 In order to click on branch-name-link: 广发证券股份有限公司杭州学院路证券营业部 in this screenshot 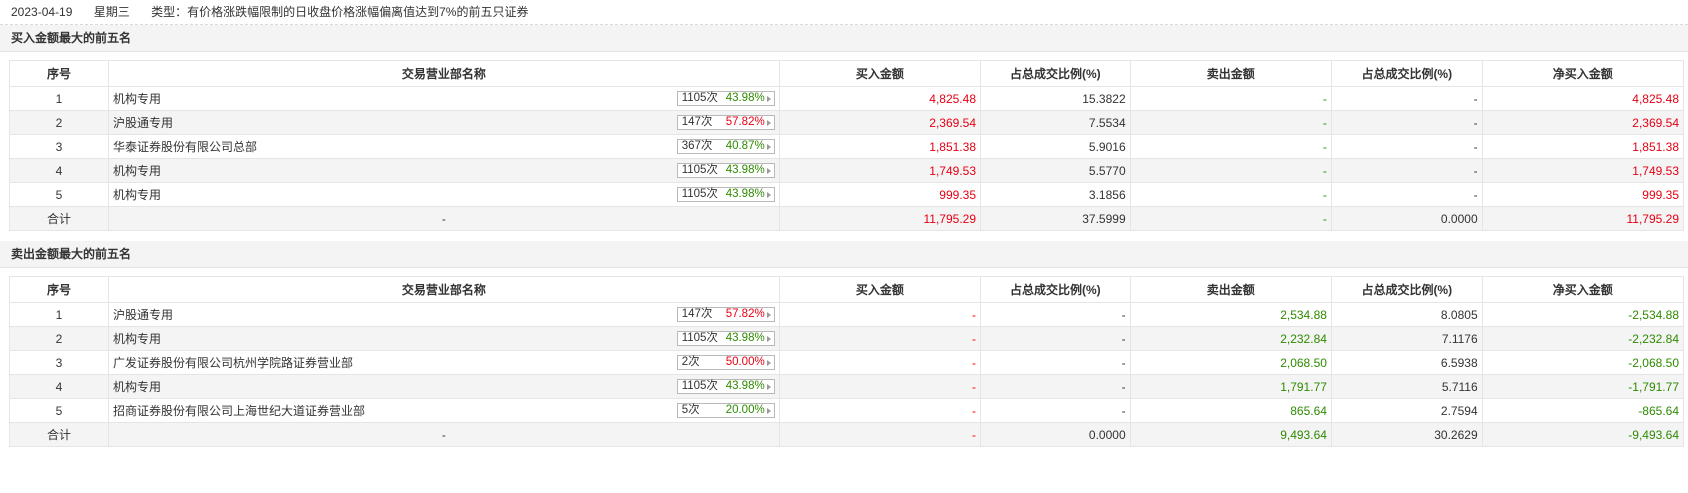, I will do `click(233, 362)`.